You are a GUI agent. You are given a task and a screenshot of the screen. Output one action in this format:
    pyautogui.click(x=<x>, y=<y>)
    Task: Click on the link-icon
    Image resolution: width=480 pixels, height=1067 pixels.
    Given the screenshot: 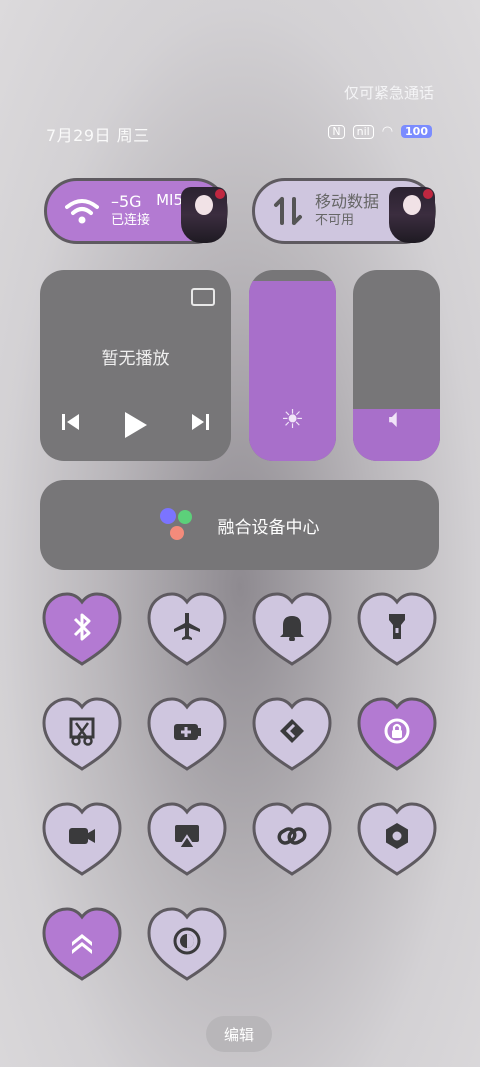 What is the action you would take?
    pyautogui.click(x=292, y=836)
    